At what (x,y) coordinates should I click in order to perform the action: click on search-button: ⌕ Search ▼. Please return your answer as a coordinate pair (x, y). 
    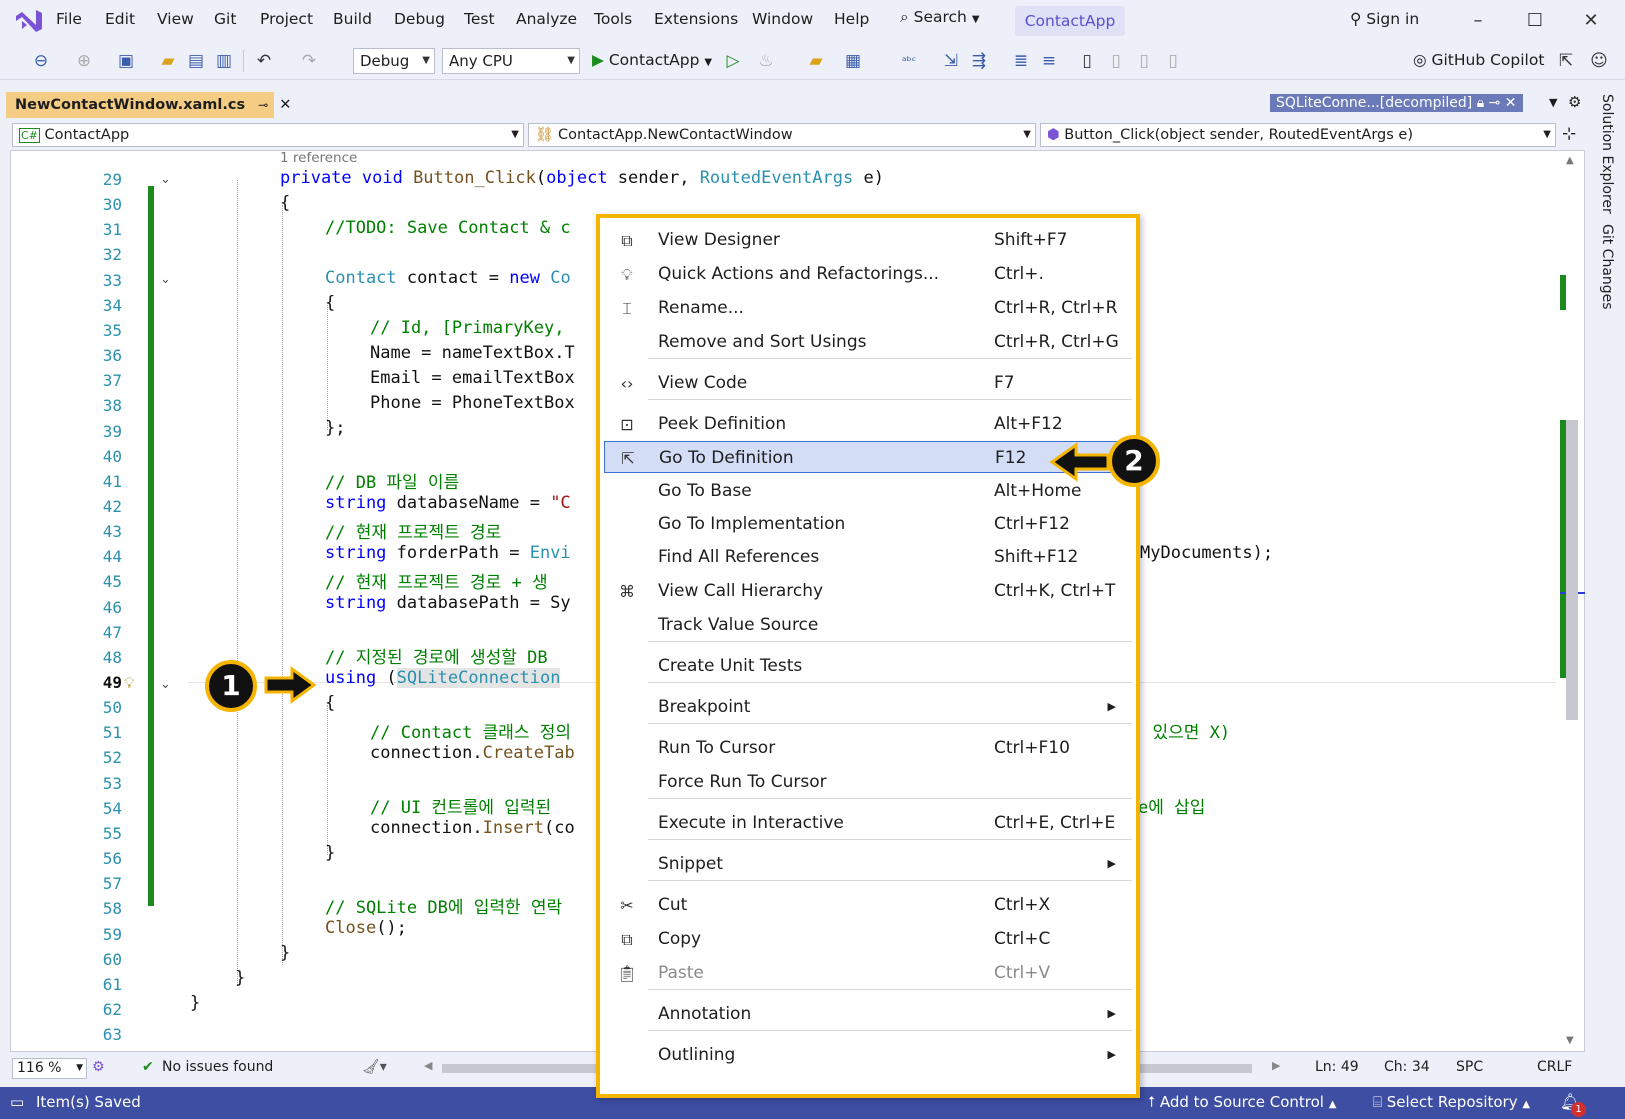
    Looking at the image, I should click on (940, 17).